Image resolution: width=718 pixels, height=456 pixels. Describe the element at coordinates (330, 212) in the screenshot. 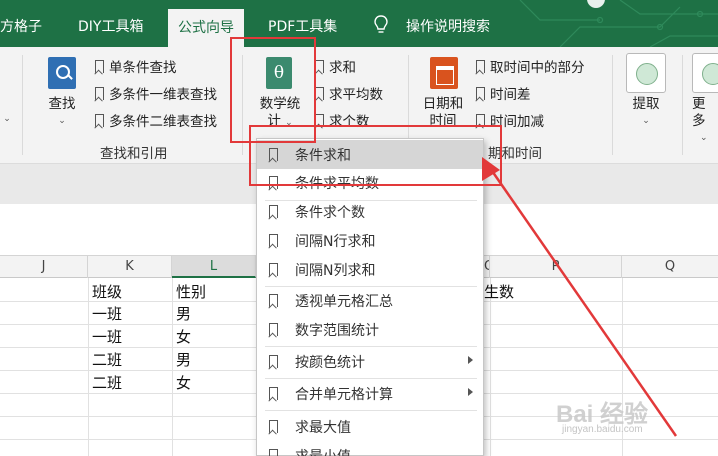

I see `menu-item-label: 条件求个数` at that location.